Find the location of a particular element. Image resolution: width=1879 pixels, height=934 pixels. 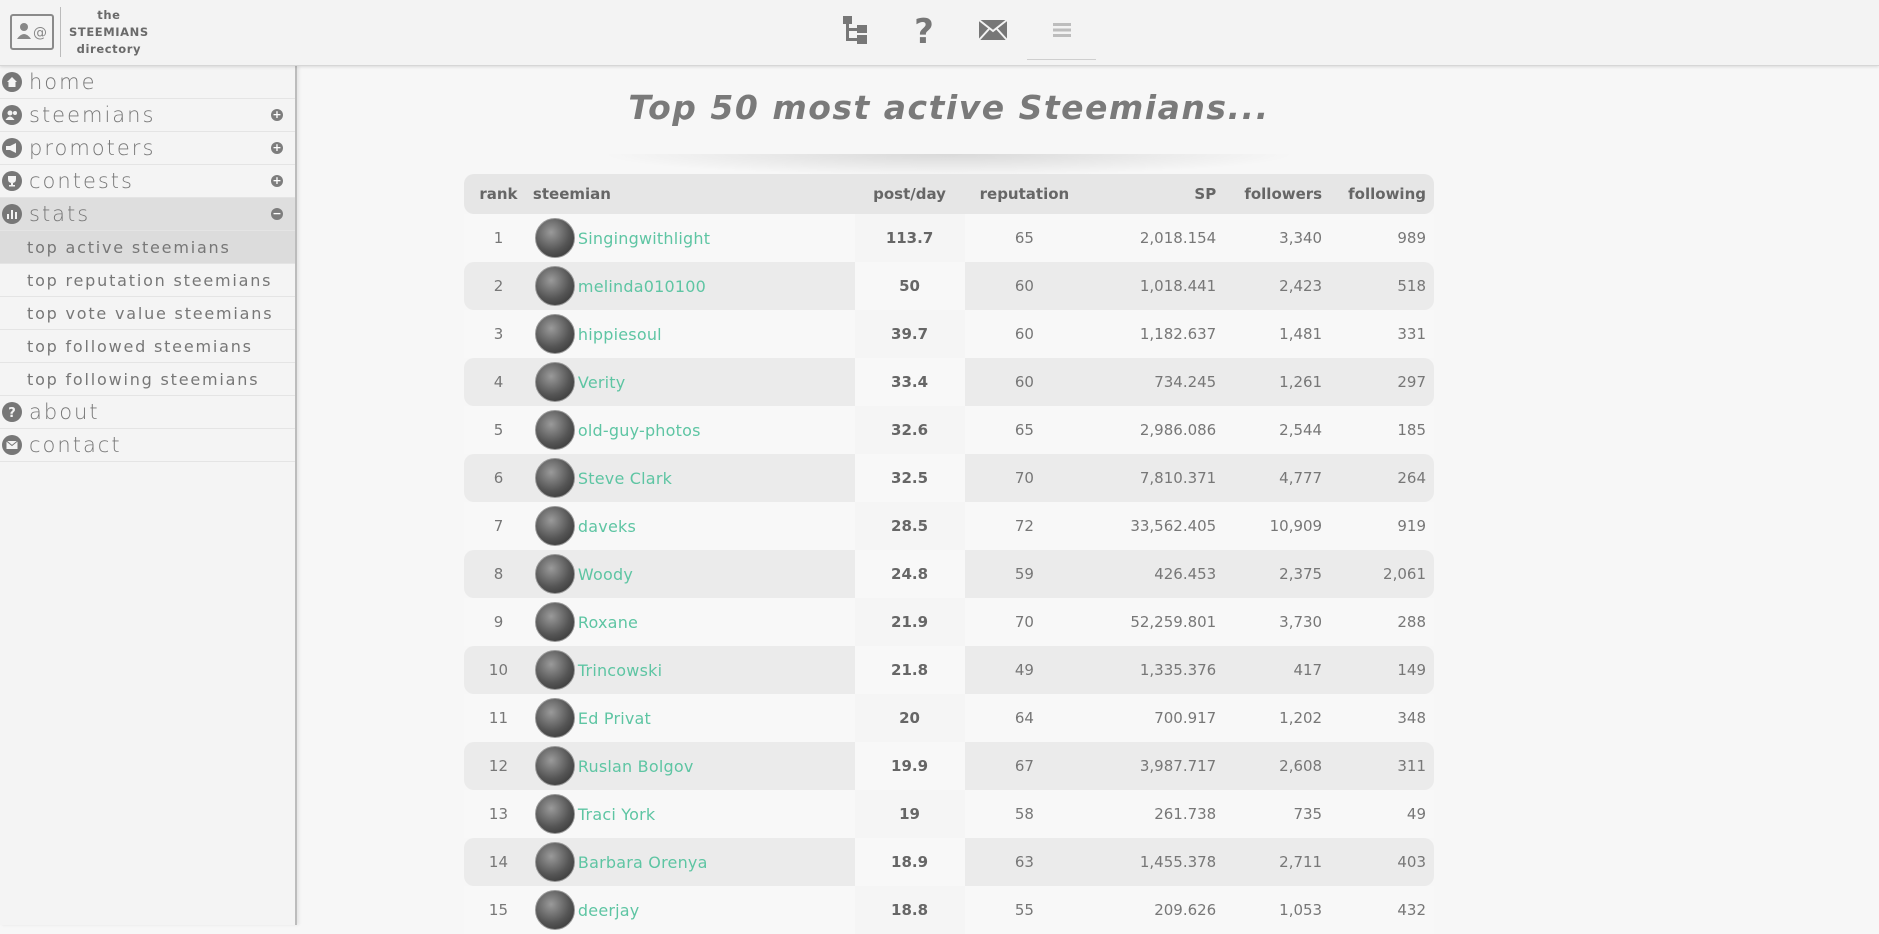

help-button: ? is located at coordinates (923, 30).